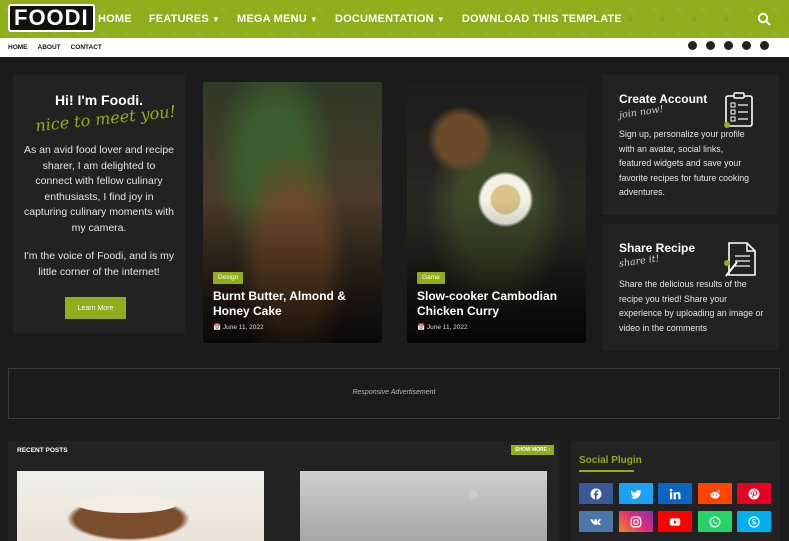  I want to click on learn-more-button: Learn More, so click(95, 308).